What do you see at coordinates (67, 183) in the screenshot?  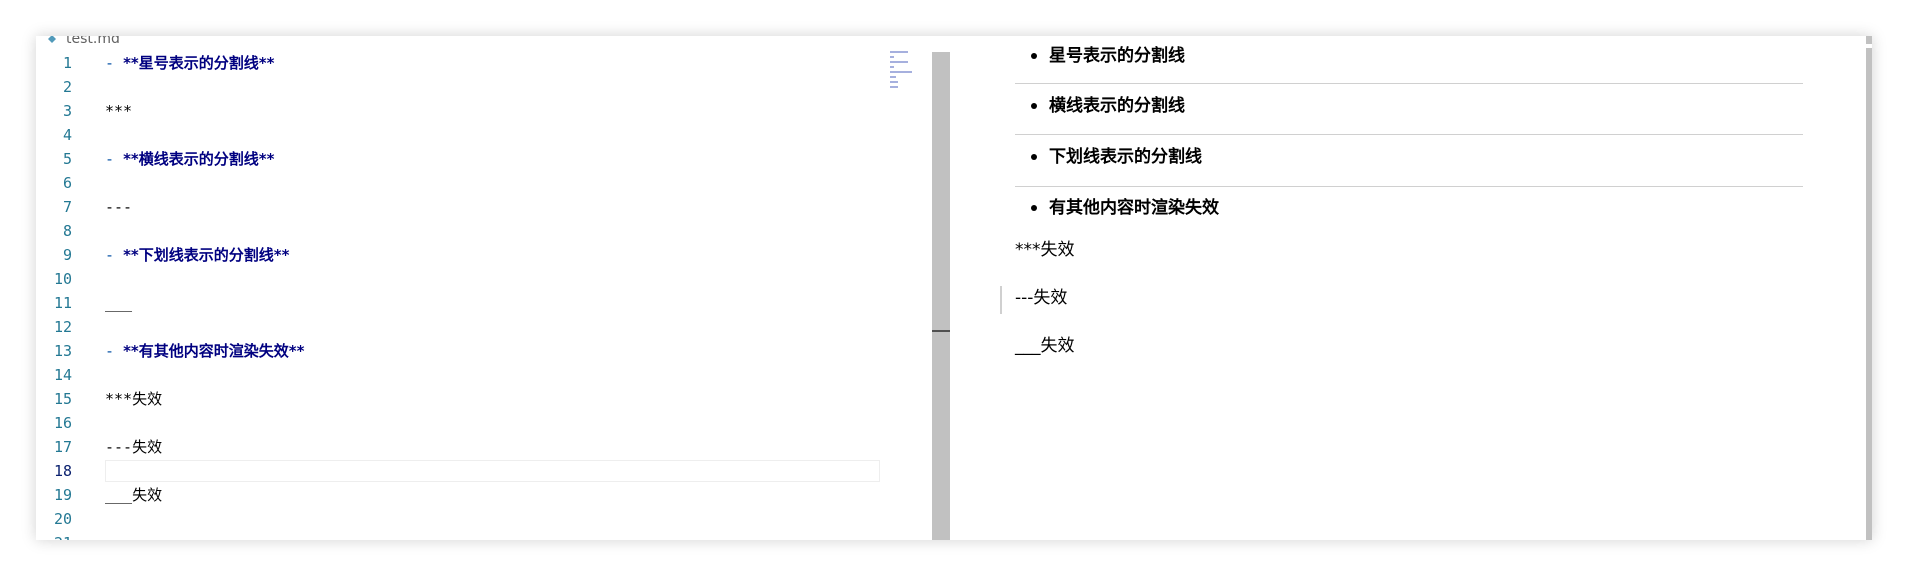 I see `line-number: 6` at bounding box center [67, 183].